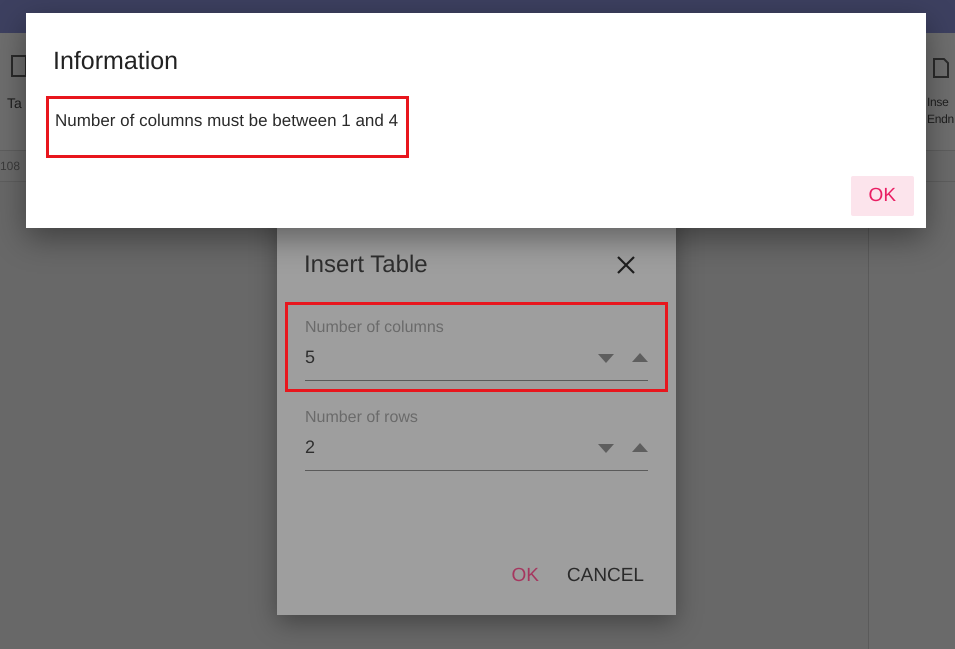 Image resolution: width=955 pixels, height=649 pixels. What do you see at coordinates (116, 61) in the screenshot?
I see `dialog-title: Information` at bounding box center [116, 61].